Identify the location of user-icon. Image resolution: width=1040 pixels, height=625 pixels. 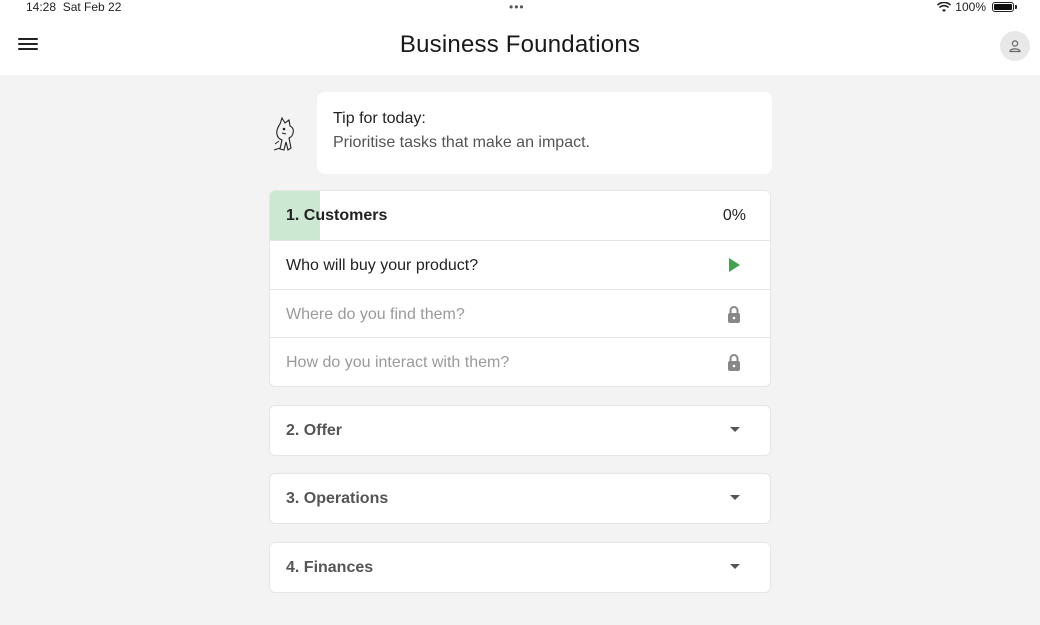
(1015, 46).